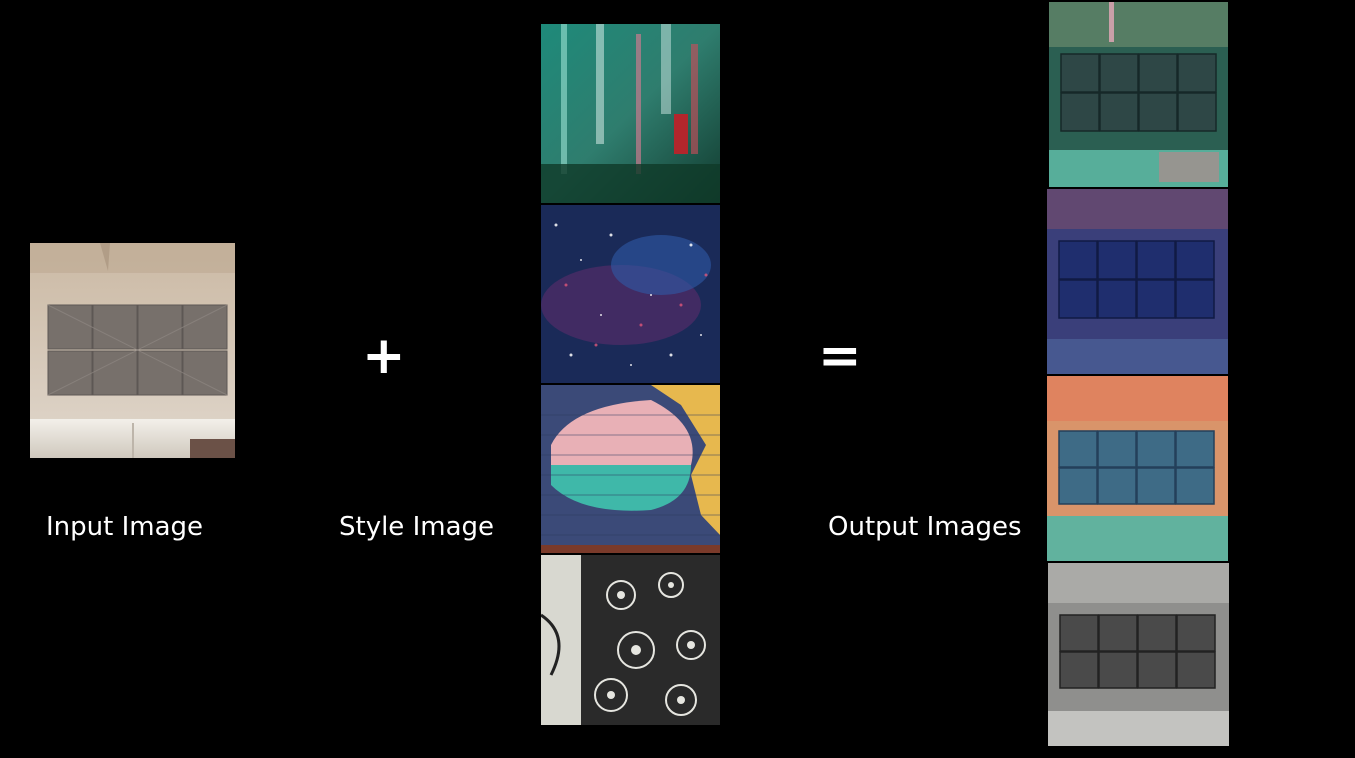  Describe the element at coordinates (1138, 94) in the screenshot. I see `output-image-abstract-paint` at that location.